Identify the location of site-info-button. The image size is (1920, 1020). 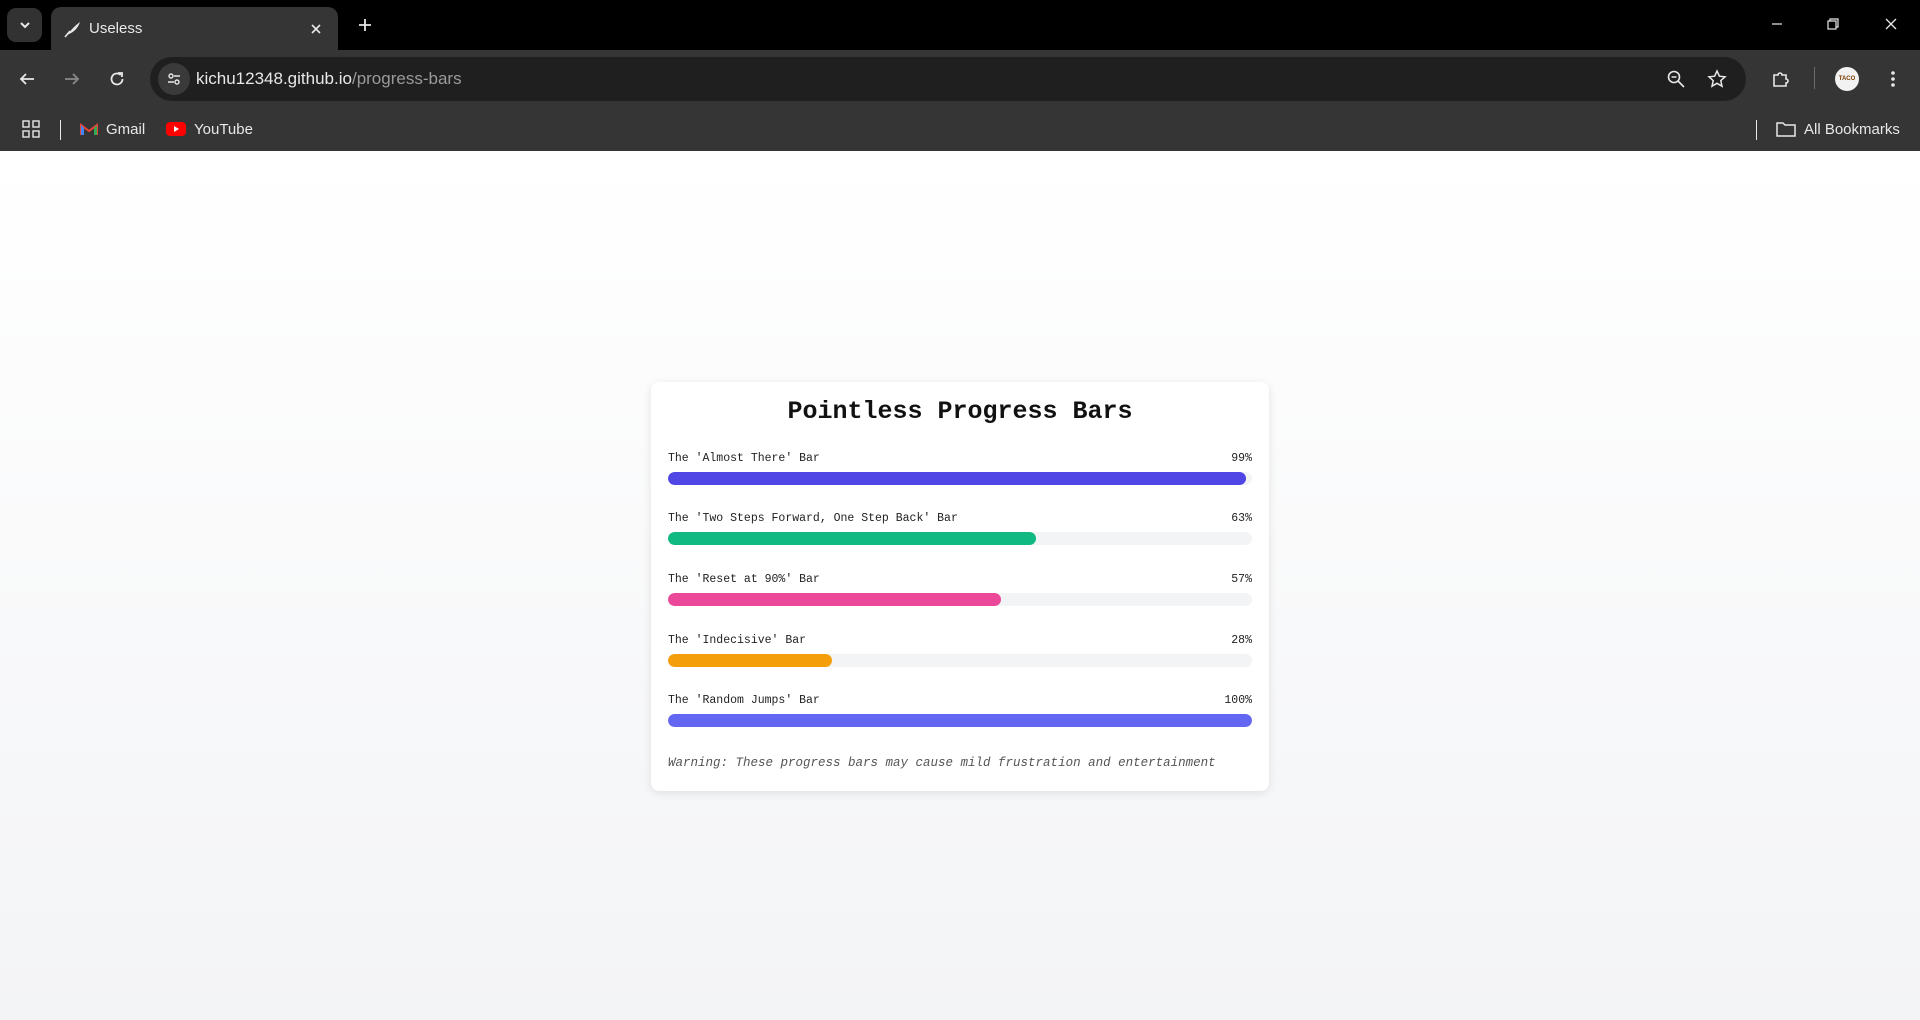
(174, 79).